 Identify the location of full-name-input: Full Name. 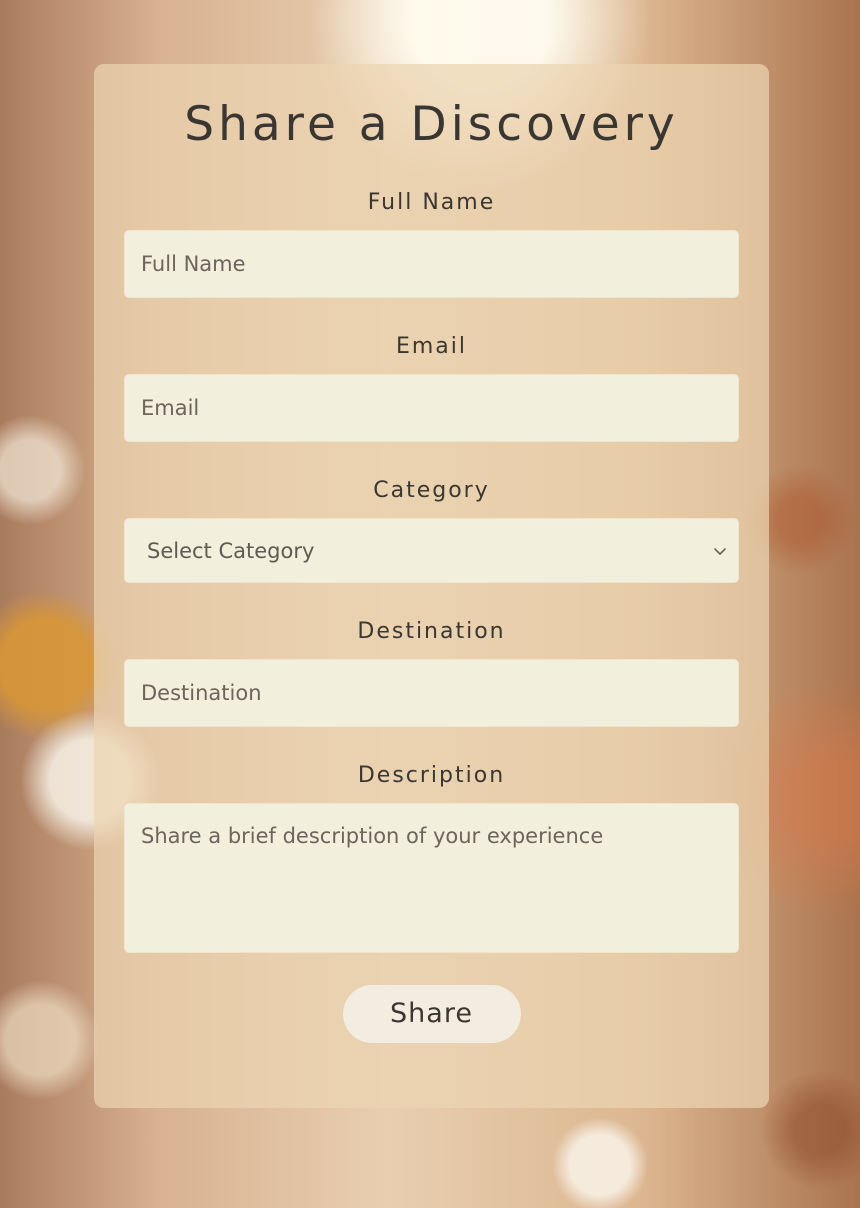
(431, 264).